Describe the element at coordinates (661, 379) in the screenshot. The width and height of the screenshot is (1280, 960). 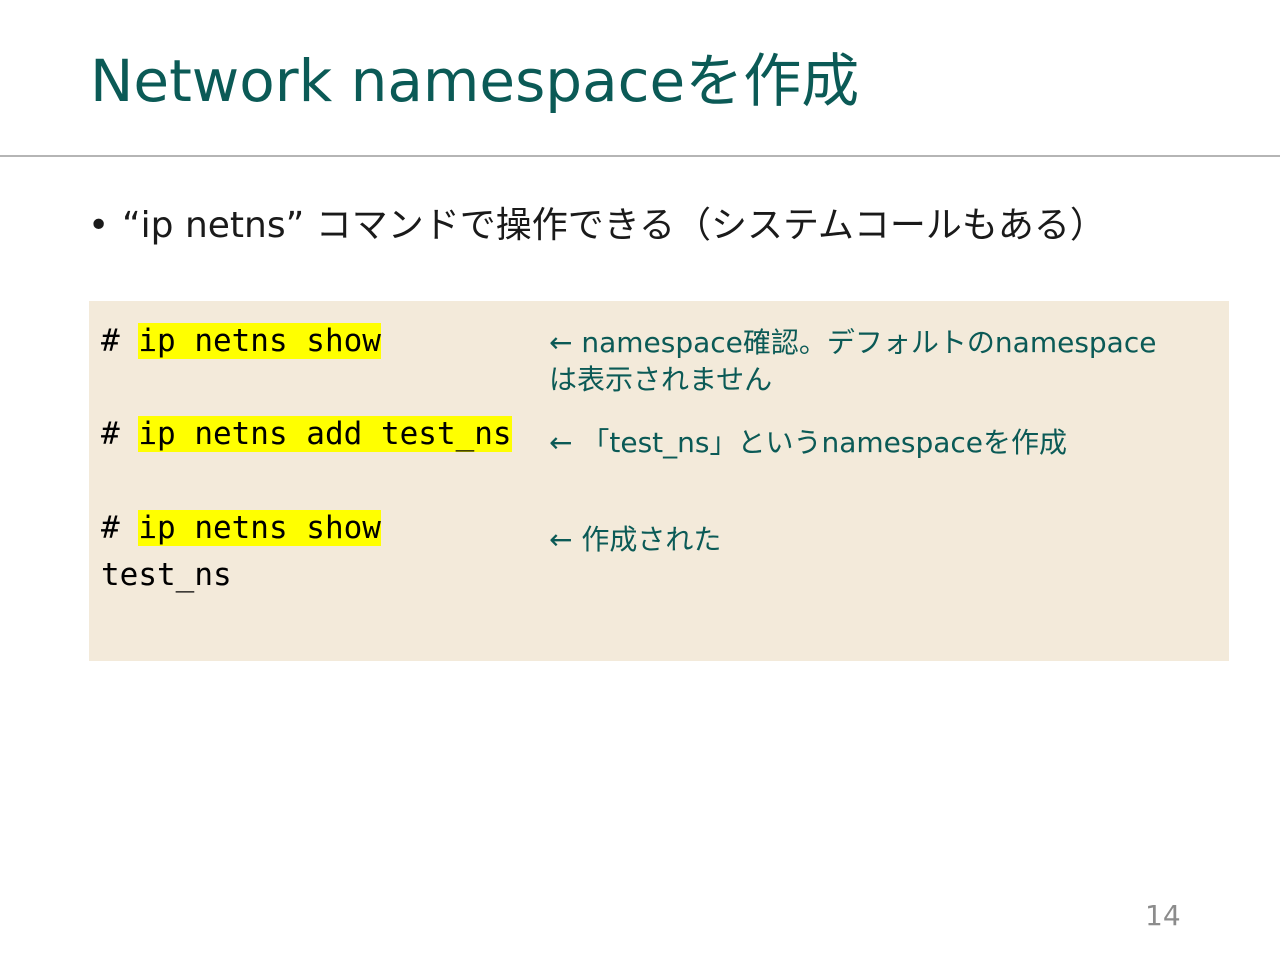
I see `annotation-1-line-2: は表示されません` at that location.